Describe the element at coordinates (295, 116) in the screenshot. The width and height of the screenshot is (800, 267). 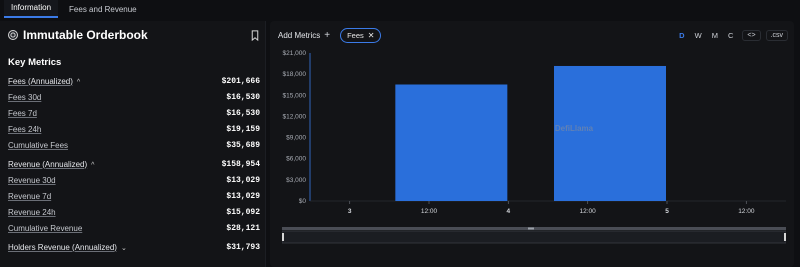
I see `y-tick-label: $12,000` at that location.